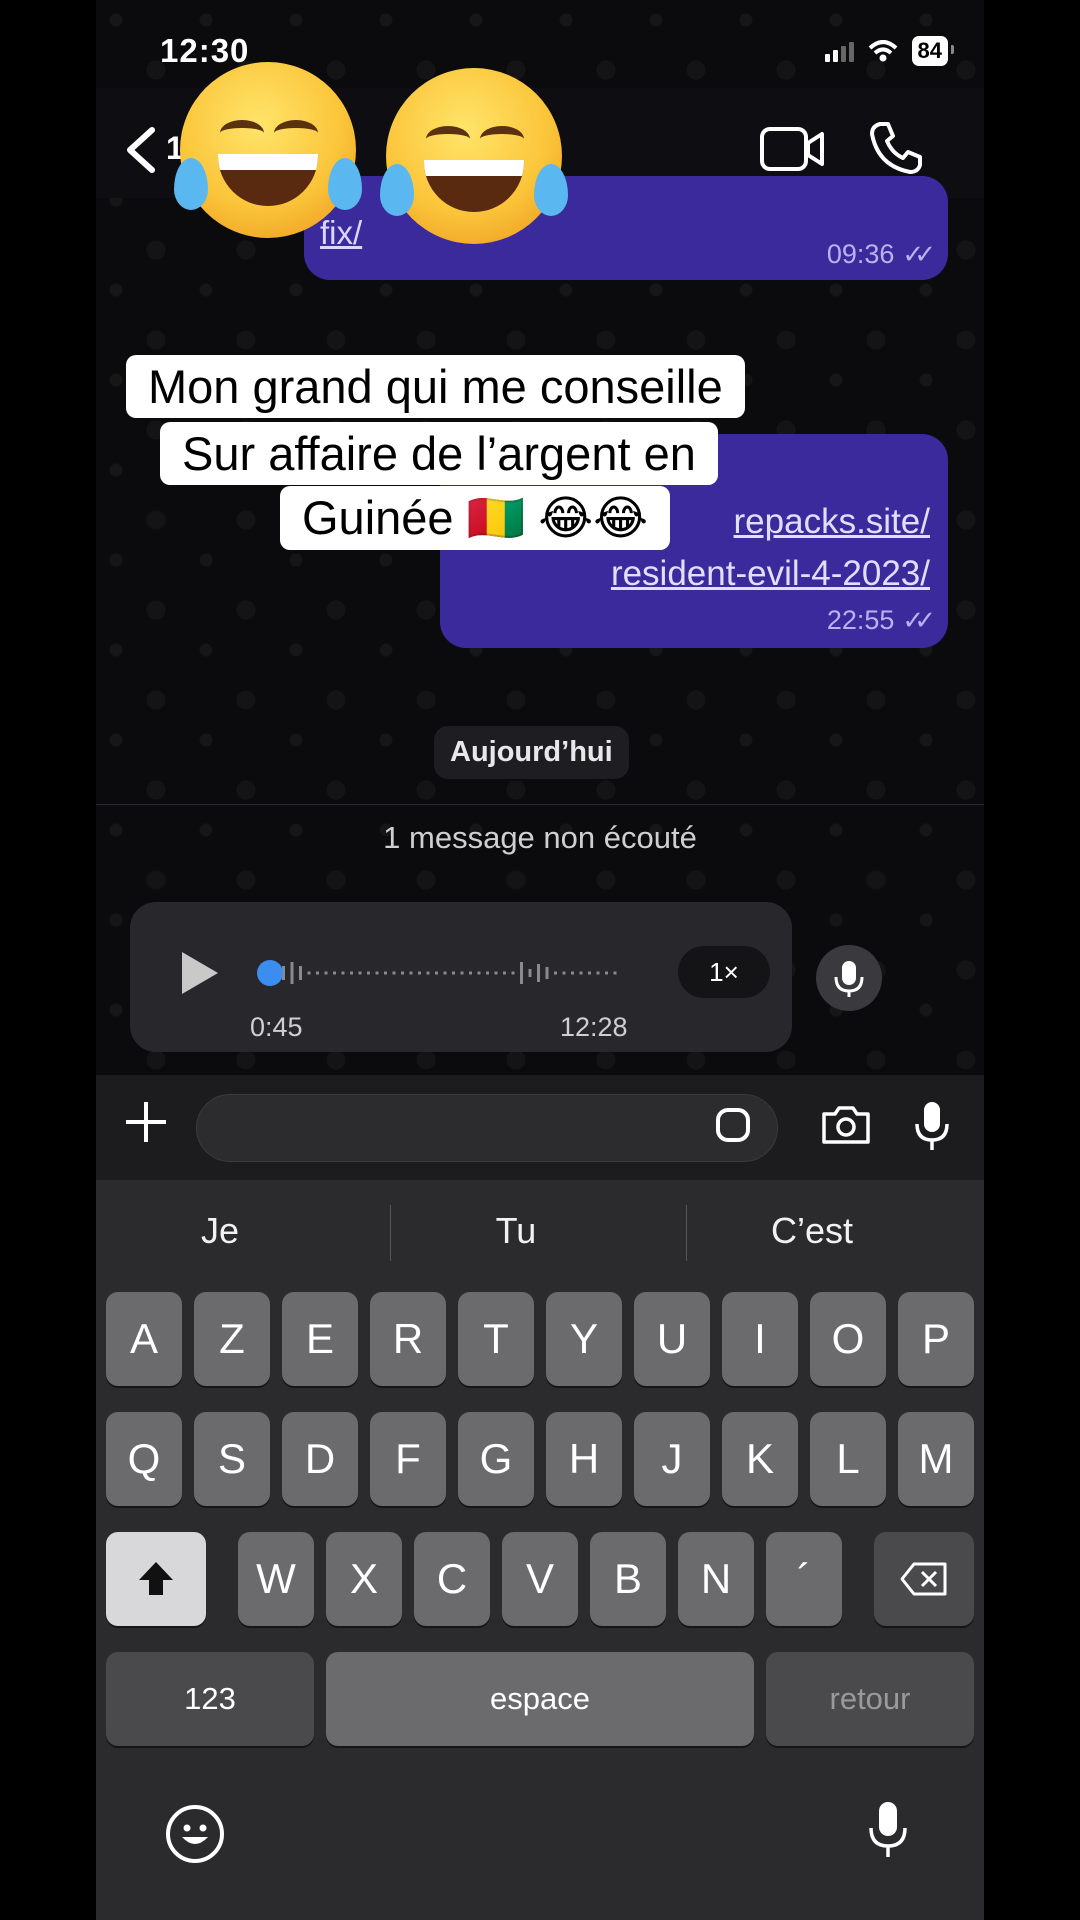 The width and height of the screenshot is (1080, 1920). What do you see at coordinates (205, 50) in the screenshot?
I see `status-time: 12:30` at bounding box center [205, 50].